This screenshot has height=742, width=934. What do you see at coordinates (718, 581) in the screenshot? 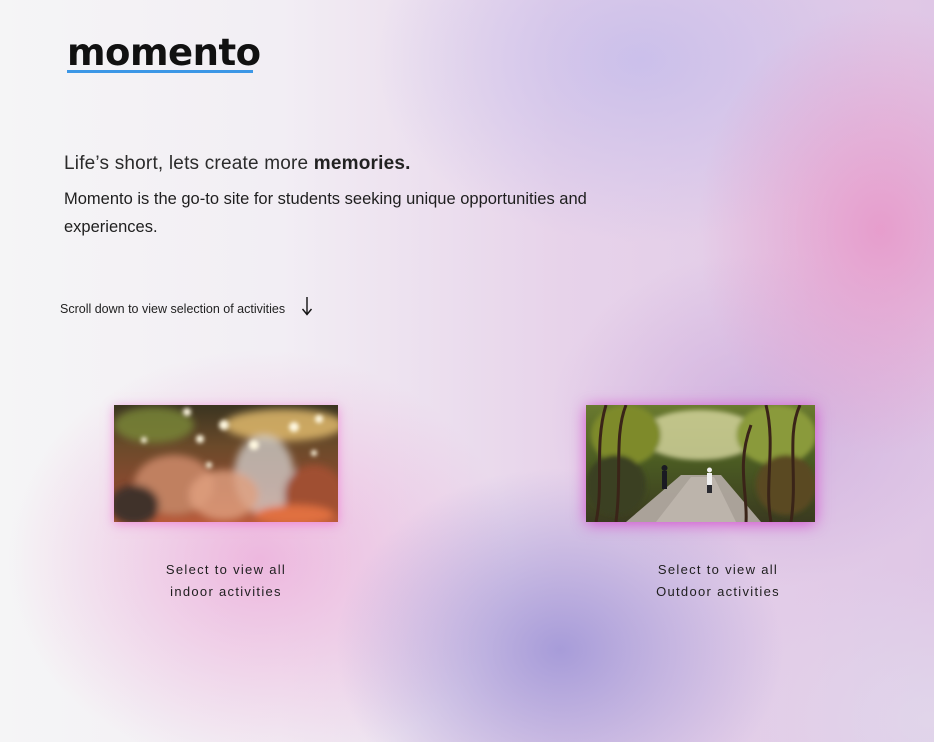
I see `outdoor-activities-caption: Select to view all Outdoor activities` at bounding box center [718, 581].